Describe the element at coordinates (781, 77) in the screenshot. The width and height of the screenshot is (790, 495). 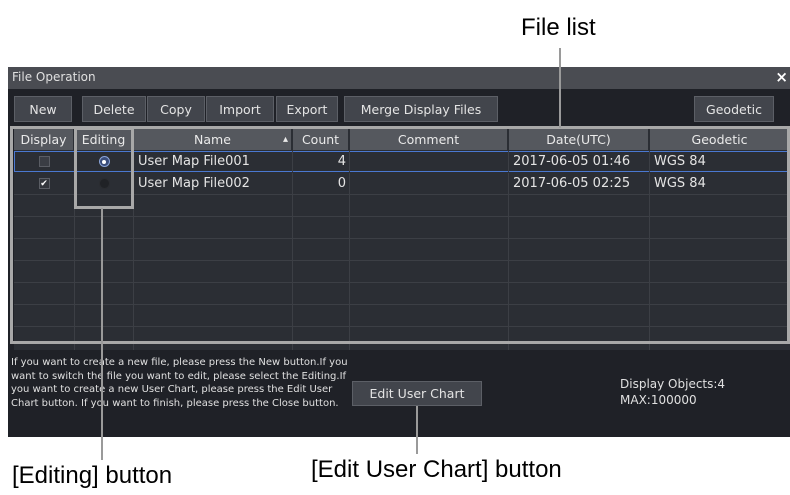
I see `close-icon: ×` at that location.